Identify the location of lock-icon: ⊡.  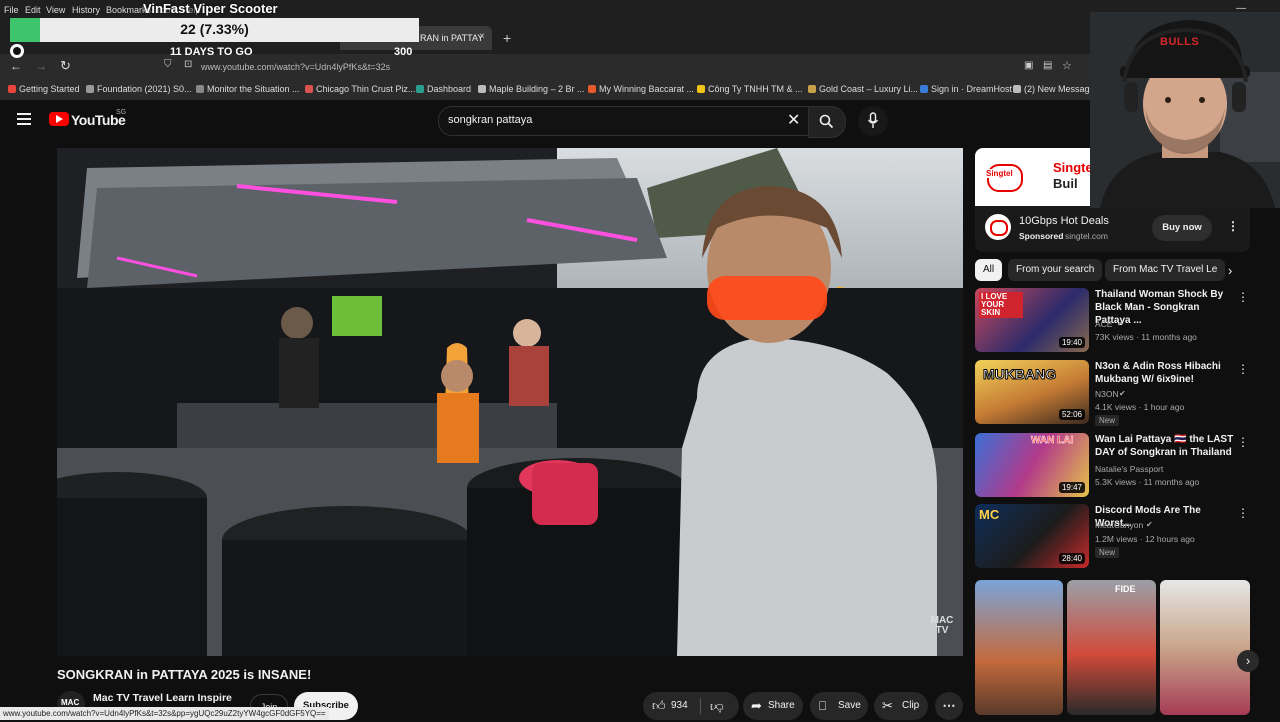
(188, 64).